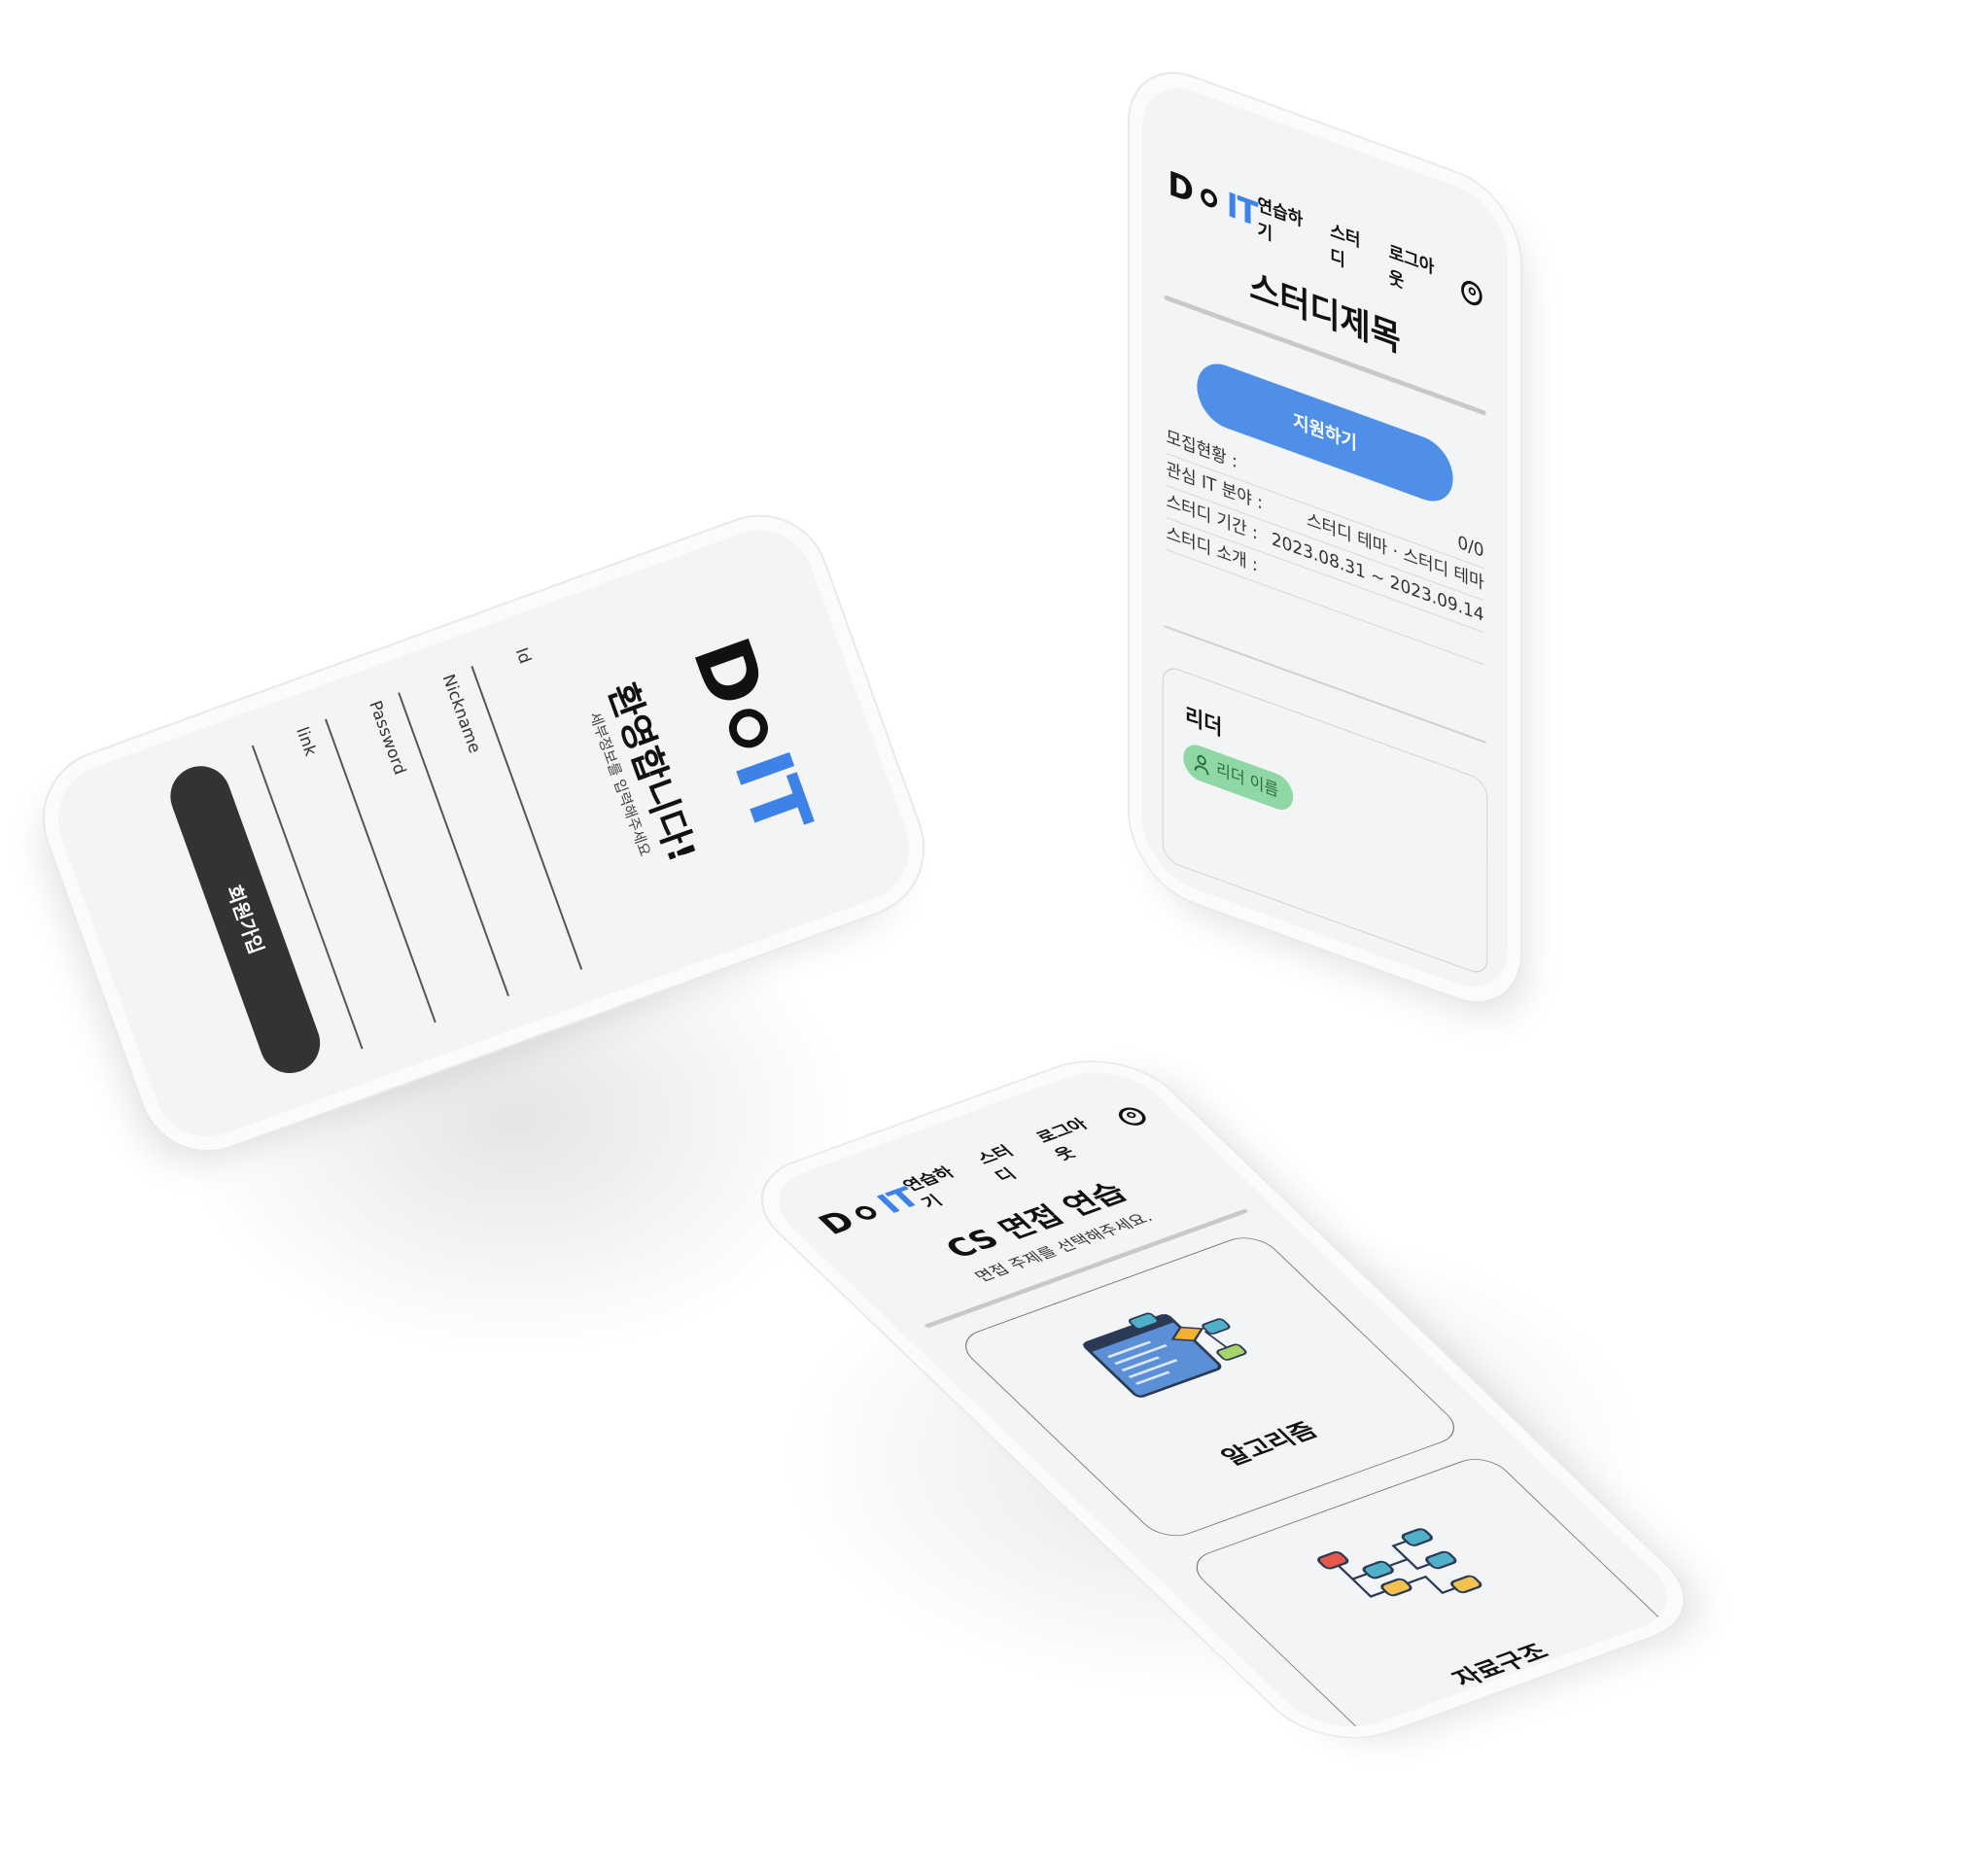 This screenshot has width=1988, height=1874. What do you see at coordinates (1400, 1563) in the screenshot?
I see `data-structure-icon` at bounding box center [1400, 1563].